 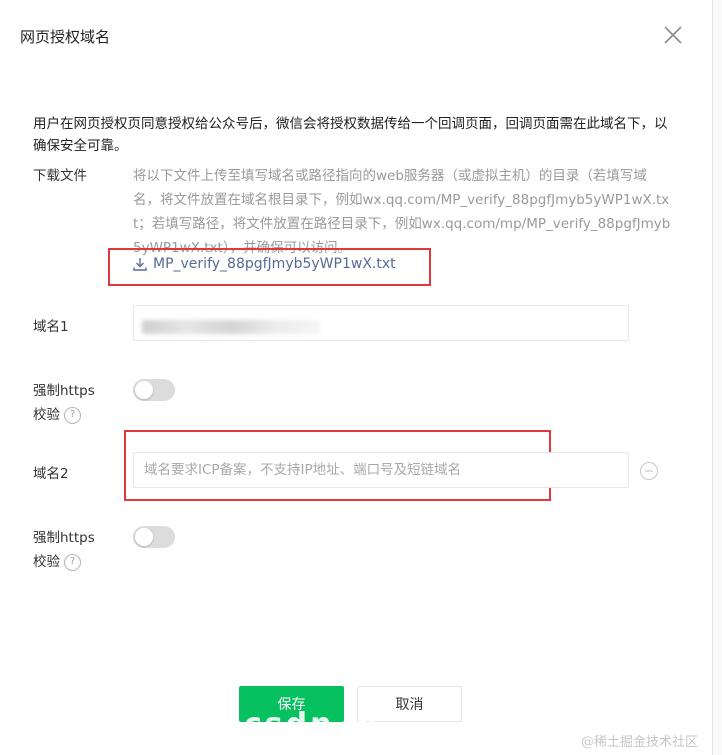 What do you see at coordinates (640, 742) in the screenshot?
I see `site-watermark: @稀土掘金技术社区` at bounding box center [640, 742].